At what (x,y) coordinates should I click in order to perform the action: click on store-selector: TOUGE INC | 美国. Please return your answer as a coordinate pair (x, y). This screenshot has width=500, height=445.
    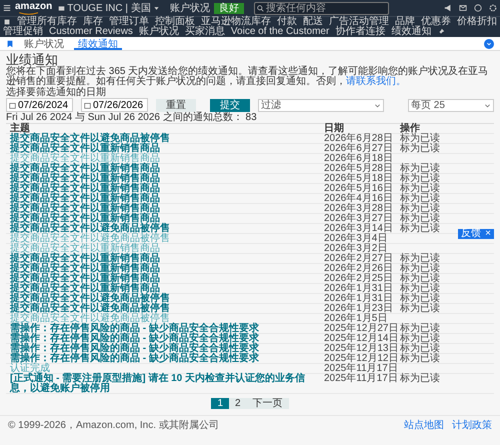
    Looking at the image, I should click on (109, 8).